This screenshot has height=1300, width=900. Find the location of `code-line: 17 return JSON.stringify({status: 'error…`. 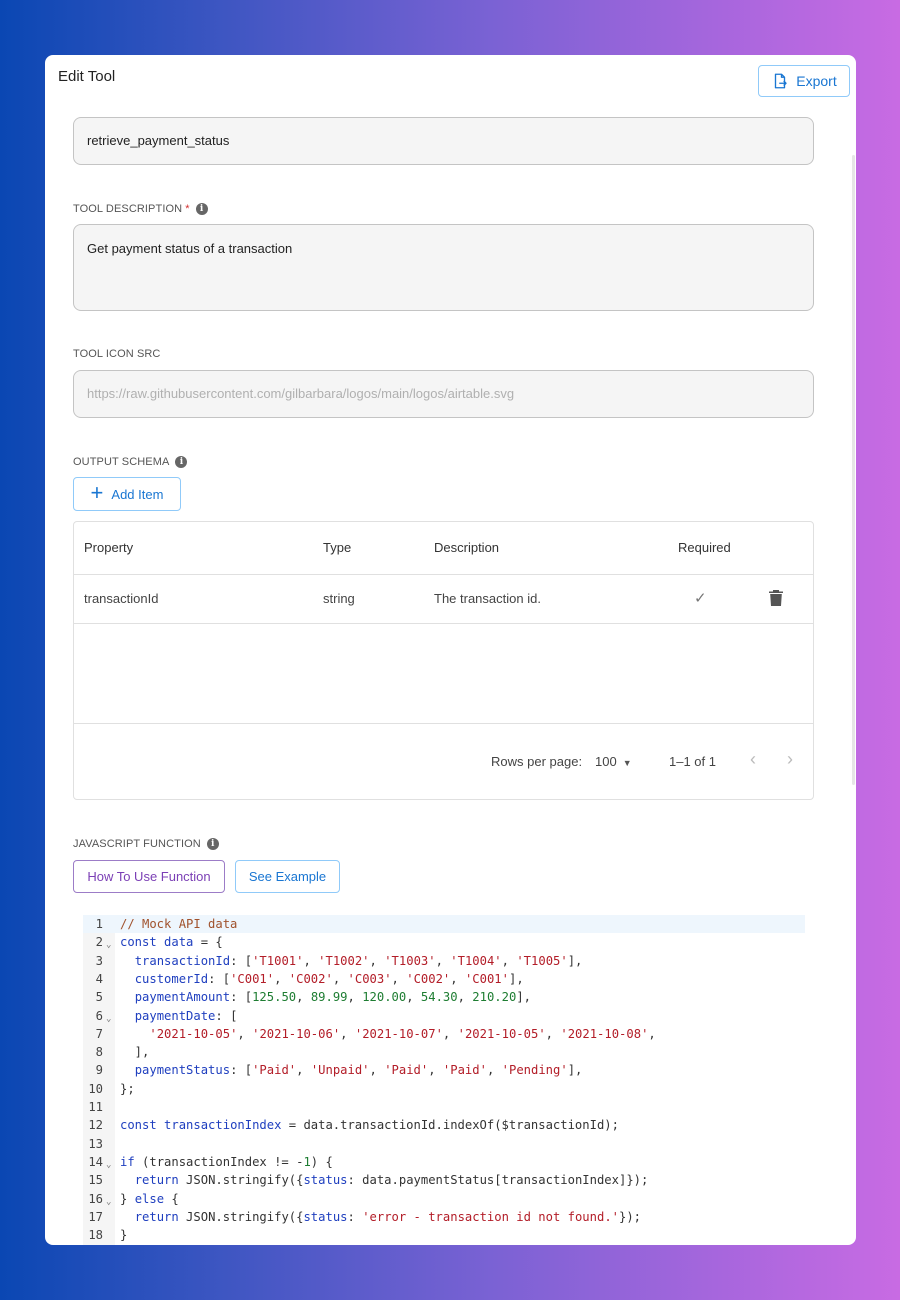

code-line: 17 return JSON.stringify({status: 'error… is located at coordinates (444, 1217).